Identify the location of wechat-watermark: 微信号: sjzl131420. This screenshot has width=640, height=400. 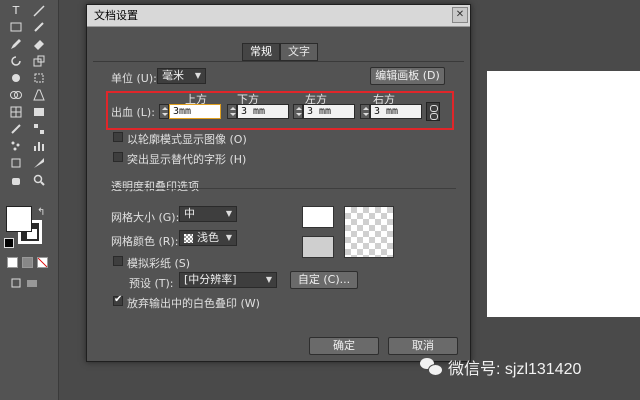
(500, 367).